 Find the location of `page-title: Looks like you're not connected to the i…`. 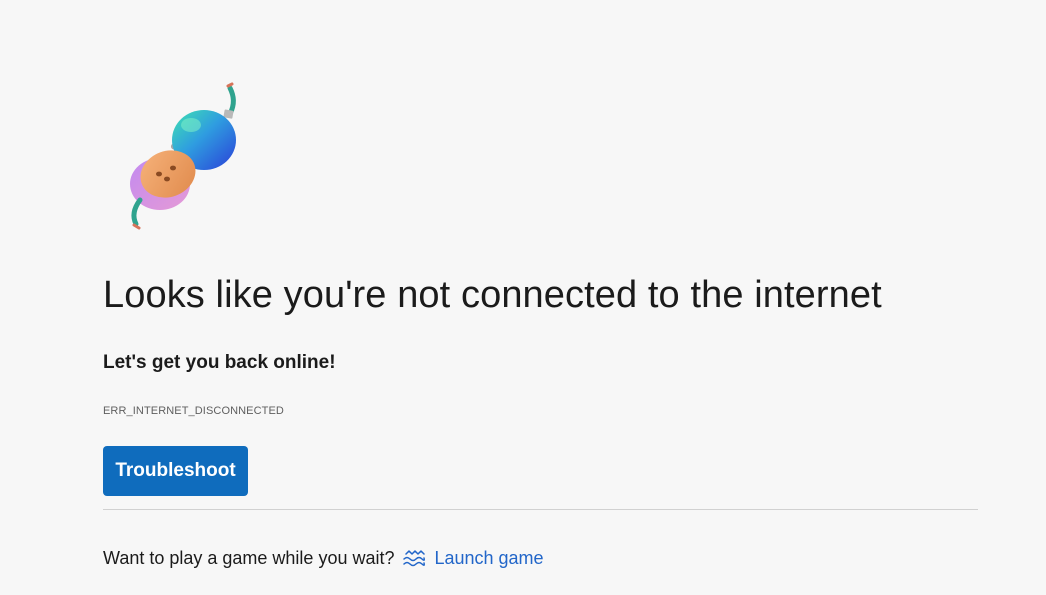

page-title: Looks like you're not connected to the i… is located at coordinates (492, 295).